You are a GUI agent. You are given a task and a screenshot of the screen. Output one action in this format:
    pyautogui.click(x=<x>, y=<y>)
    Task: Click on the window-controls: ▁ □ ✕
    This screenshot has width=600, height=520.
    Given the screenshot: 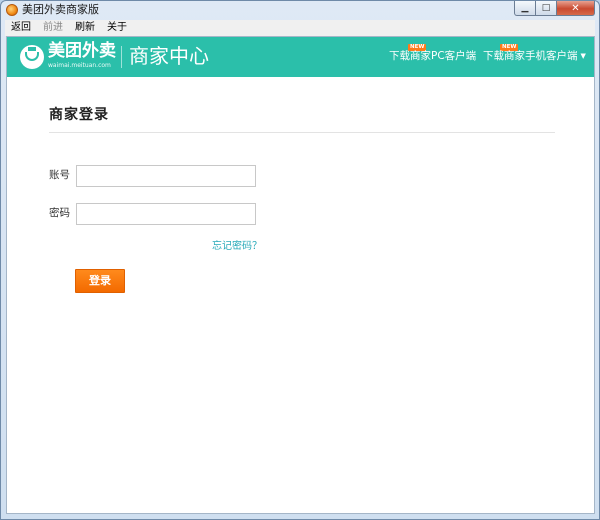 What is the action you would take?
    pyautogui.click(x=554, y=9)
    